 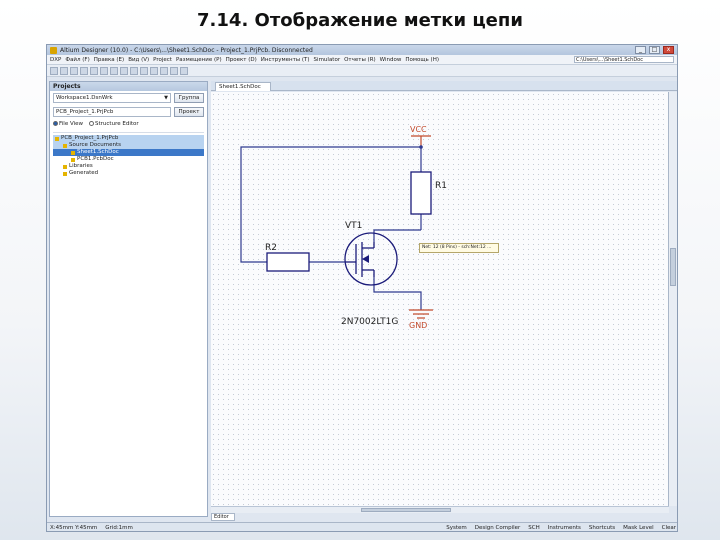 I want to click on tree-item-label: Sheet1.SchDoc, so click(x=98, y=152).